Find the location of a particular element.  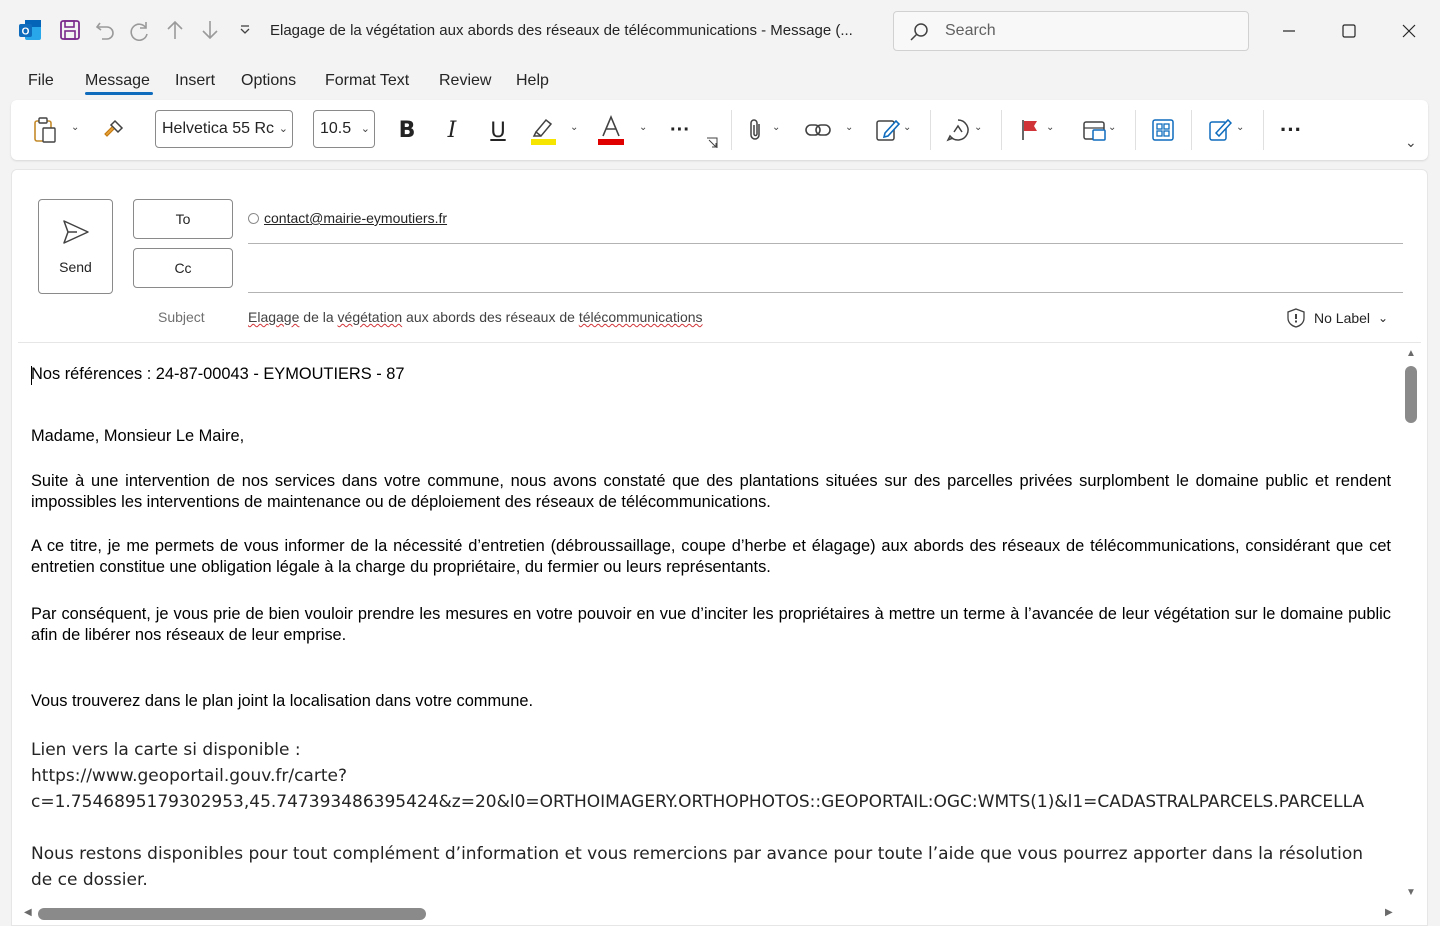

apps-icon is located at coordinates (1163, 130).